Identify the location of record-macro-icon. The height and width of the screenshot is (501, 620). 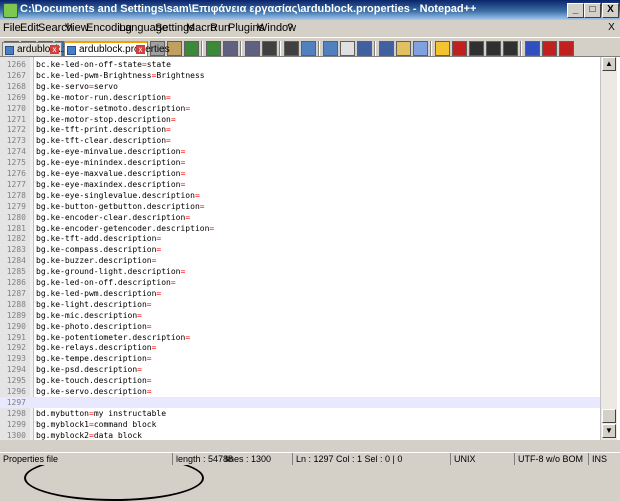
(459, 48).